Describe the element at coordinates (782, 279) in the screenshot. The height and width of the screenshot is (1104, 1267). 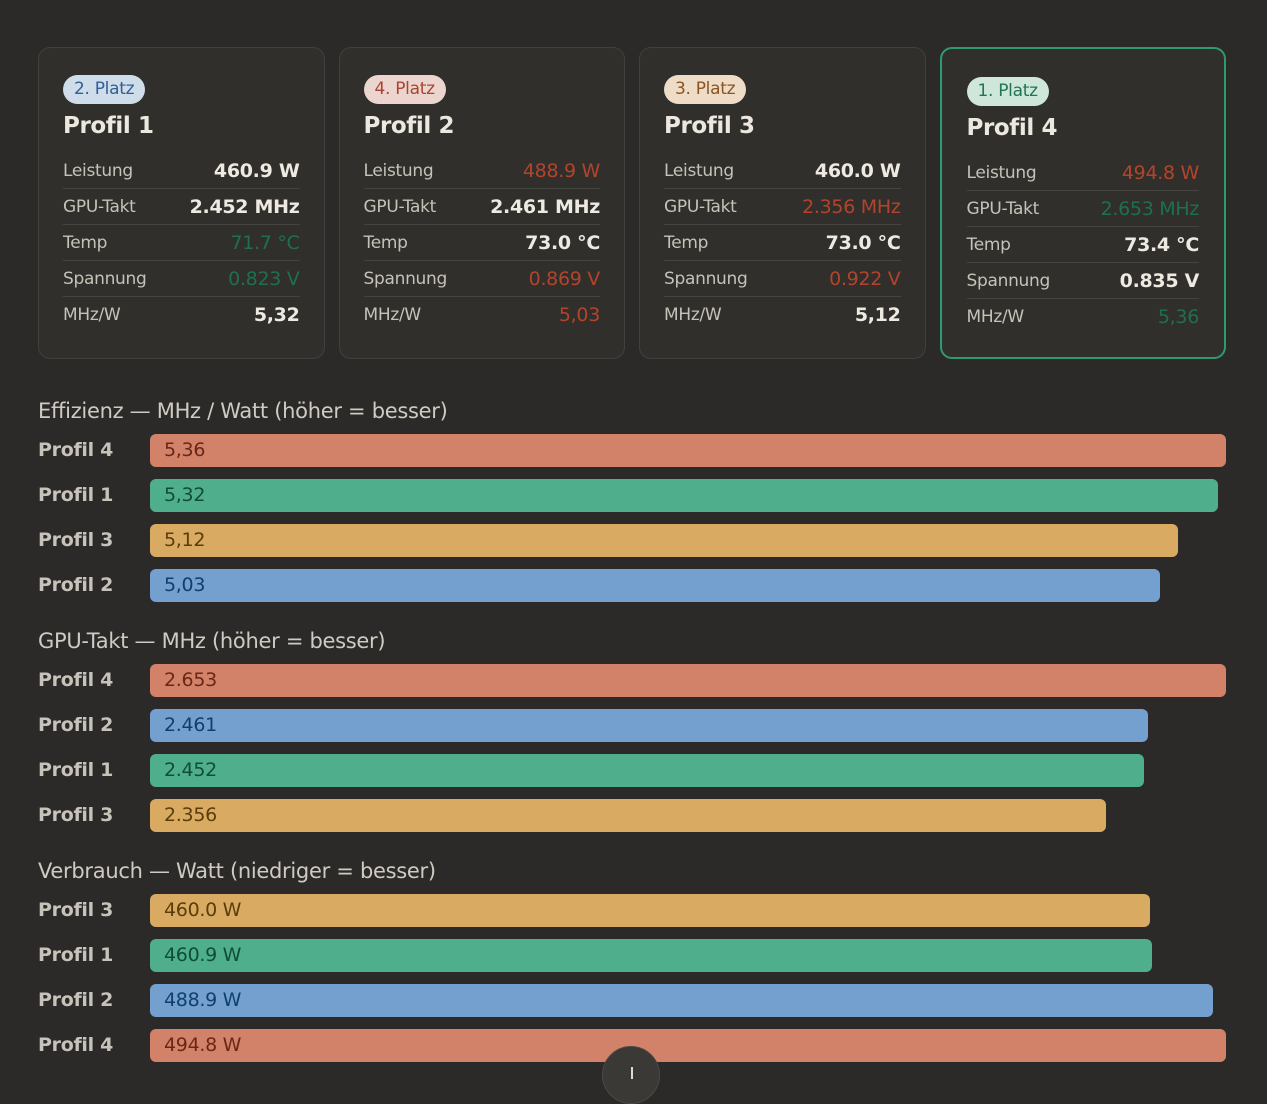
I see `metric-row: Spannung 0.922 V` at that location.